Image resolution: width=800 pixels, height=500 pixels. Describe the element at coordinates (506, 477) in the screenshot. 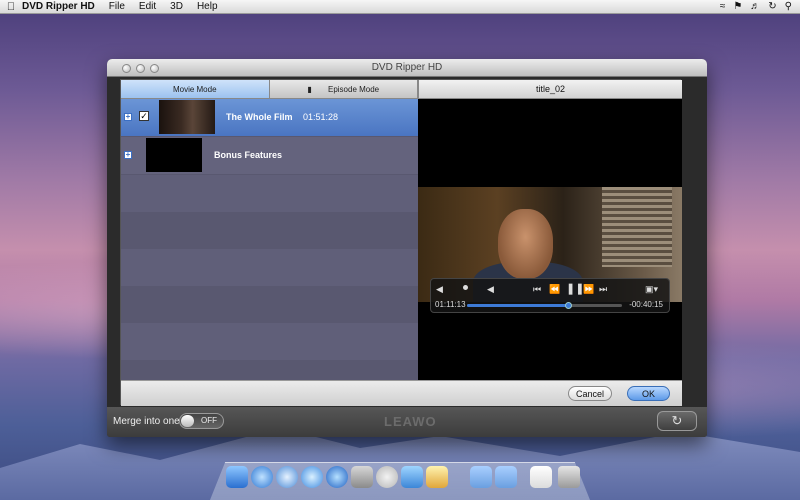

I see `documents-folder-icon` at that location.